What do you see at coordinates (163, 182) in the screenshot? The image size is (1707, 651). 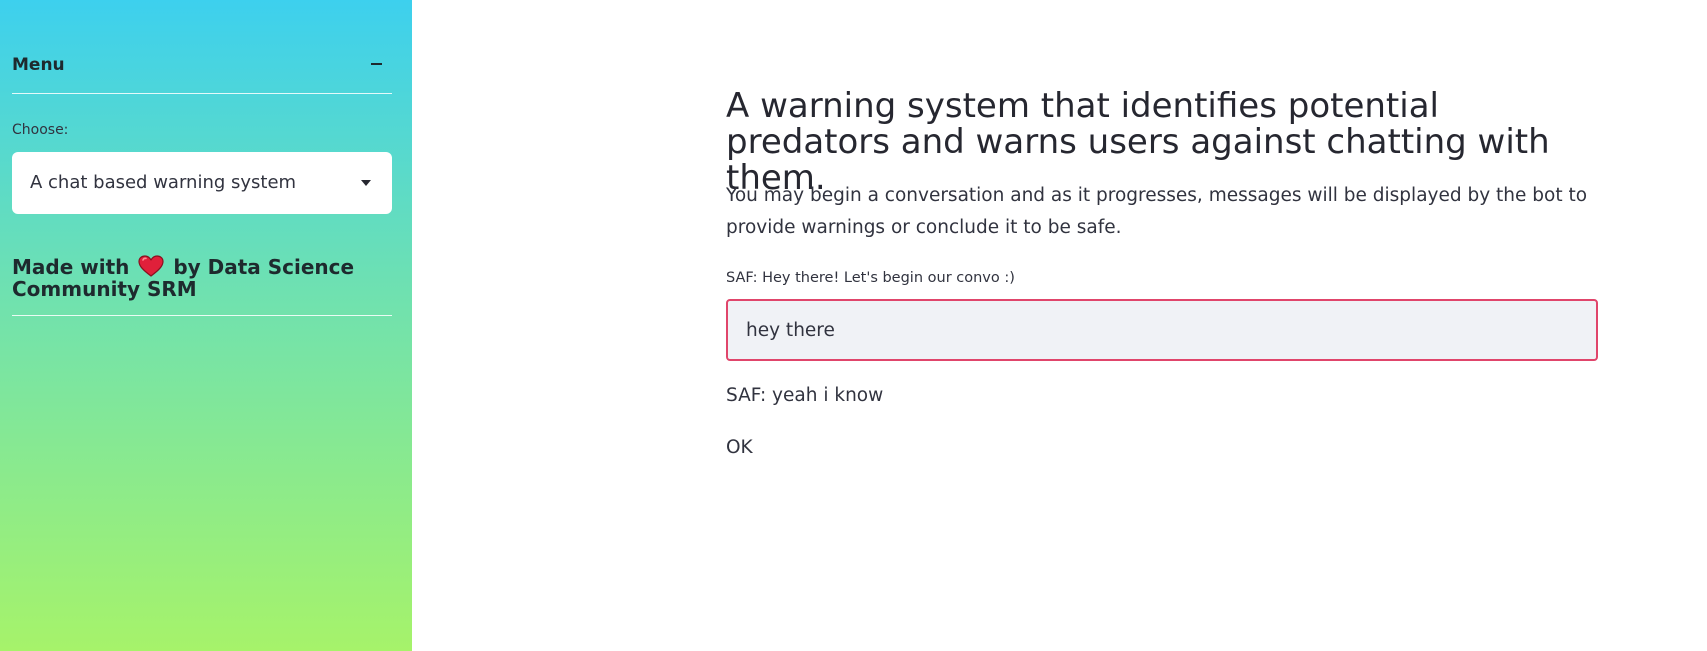 I see `mode-select-value: A chat based warning system` at bounding box center [163, 182].